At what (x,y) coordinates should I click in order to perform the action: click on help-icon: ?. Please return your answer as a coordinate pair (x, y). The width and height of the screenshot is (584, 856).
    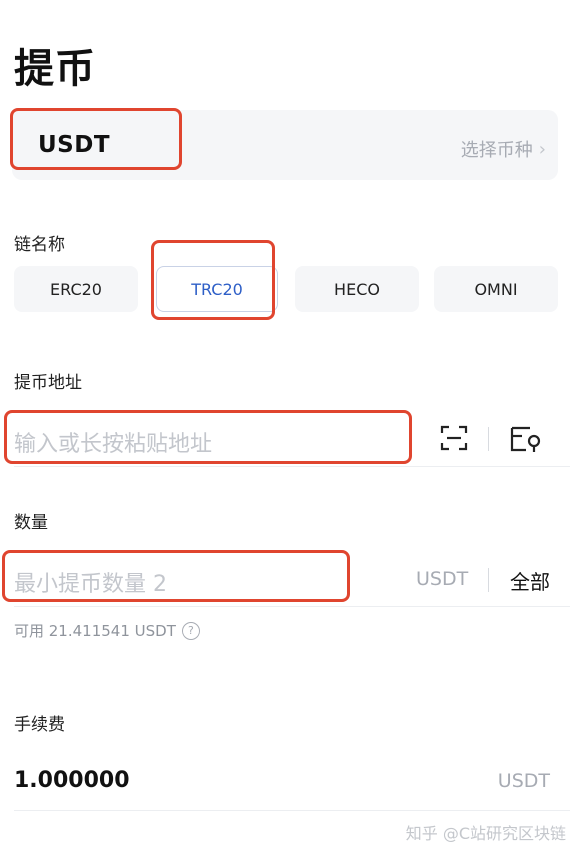
    Looking at the image, I should click on (190, 630).